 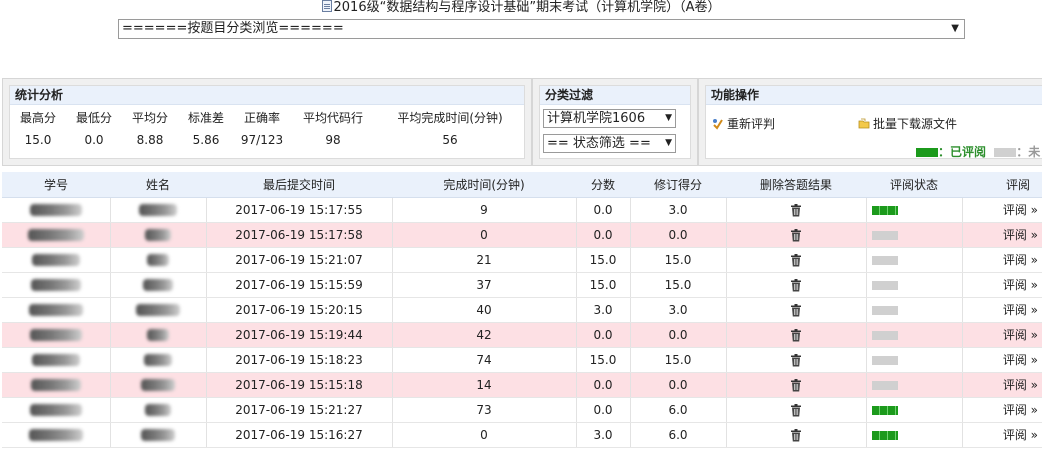 What do you see at coordinates (56, 185) in the screenshot?
I see `col-header-student-id: 学号` at bounding box center [56, 185].